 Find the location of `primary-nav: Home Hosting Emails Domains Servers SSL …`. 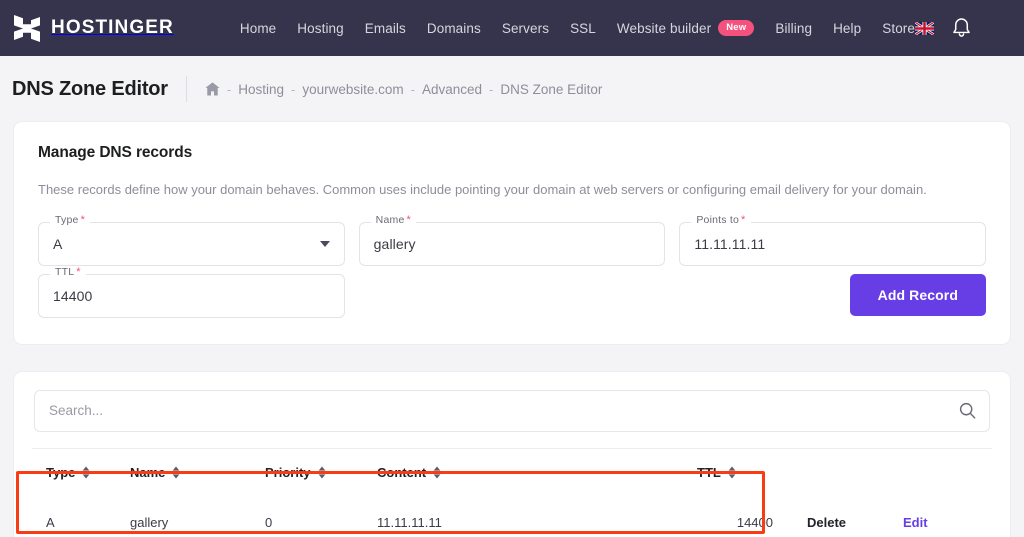

primary-nav: Home Hosting Emails Domains Servers SSL … is located at coordinates (577, 28).